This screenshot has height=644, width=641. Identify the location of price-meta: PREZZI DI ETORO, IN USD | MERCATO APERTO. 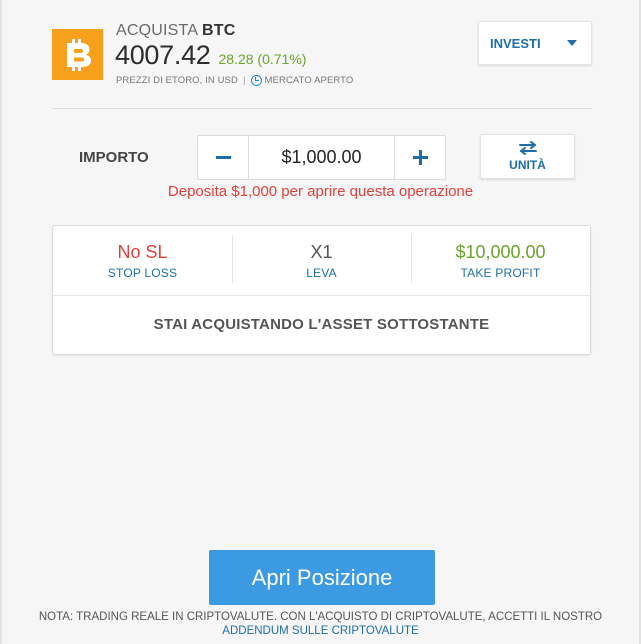
(234, 80).